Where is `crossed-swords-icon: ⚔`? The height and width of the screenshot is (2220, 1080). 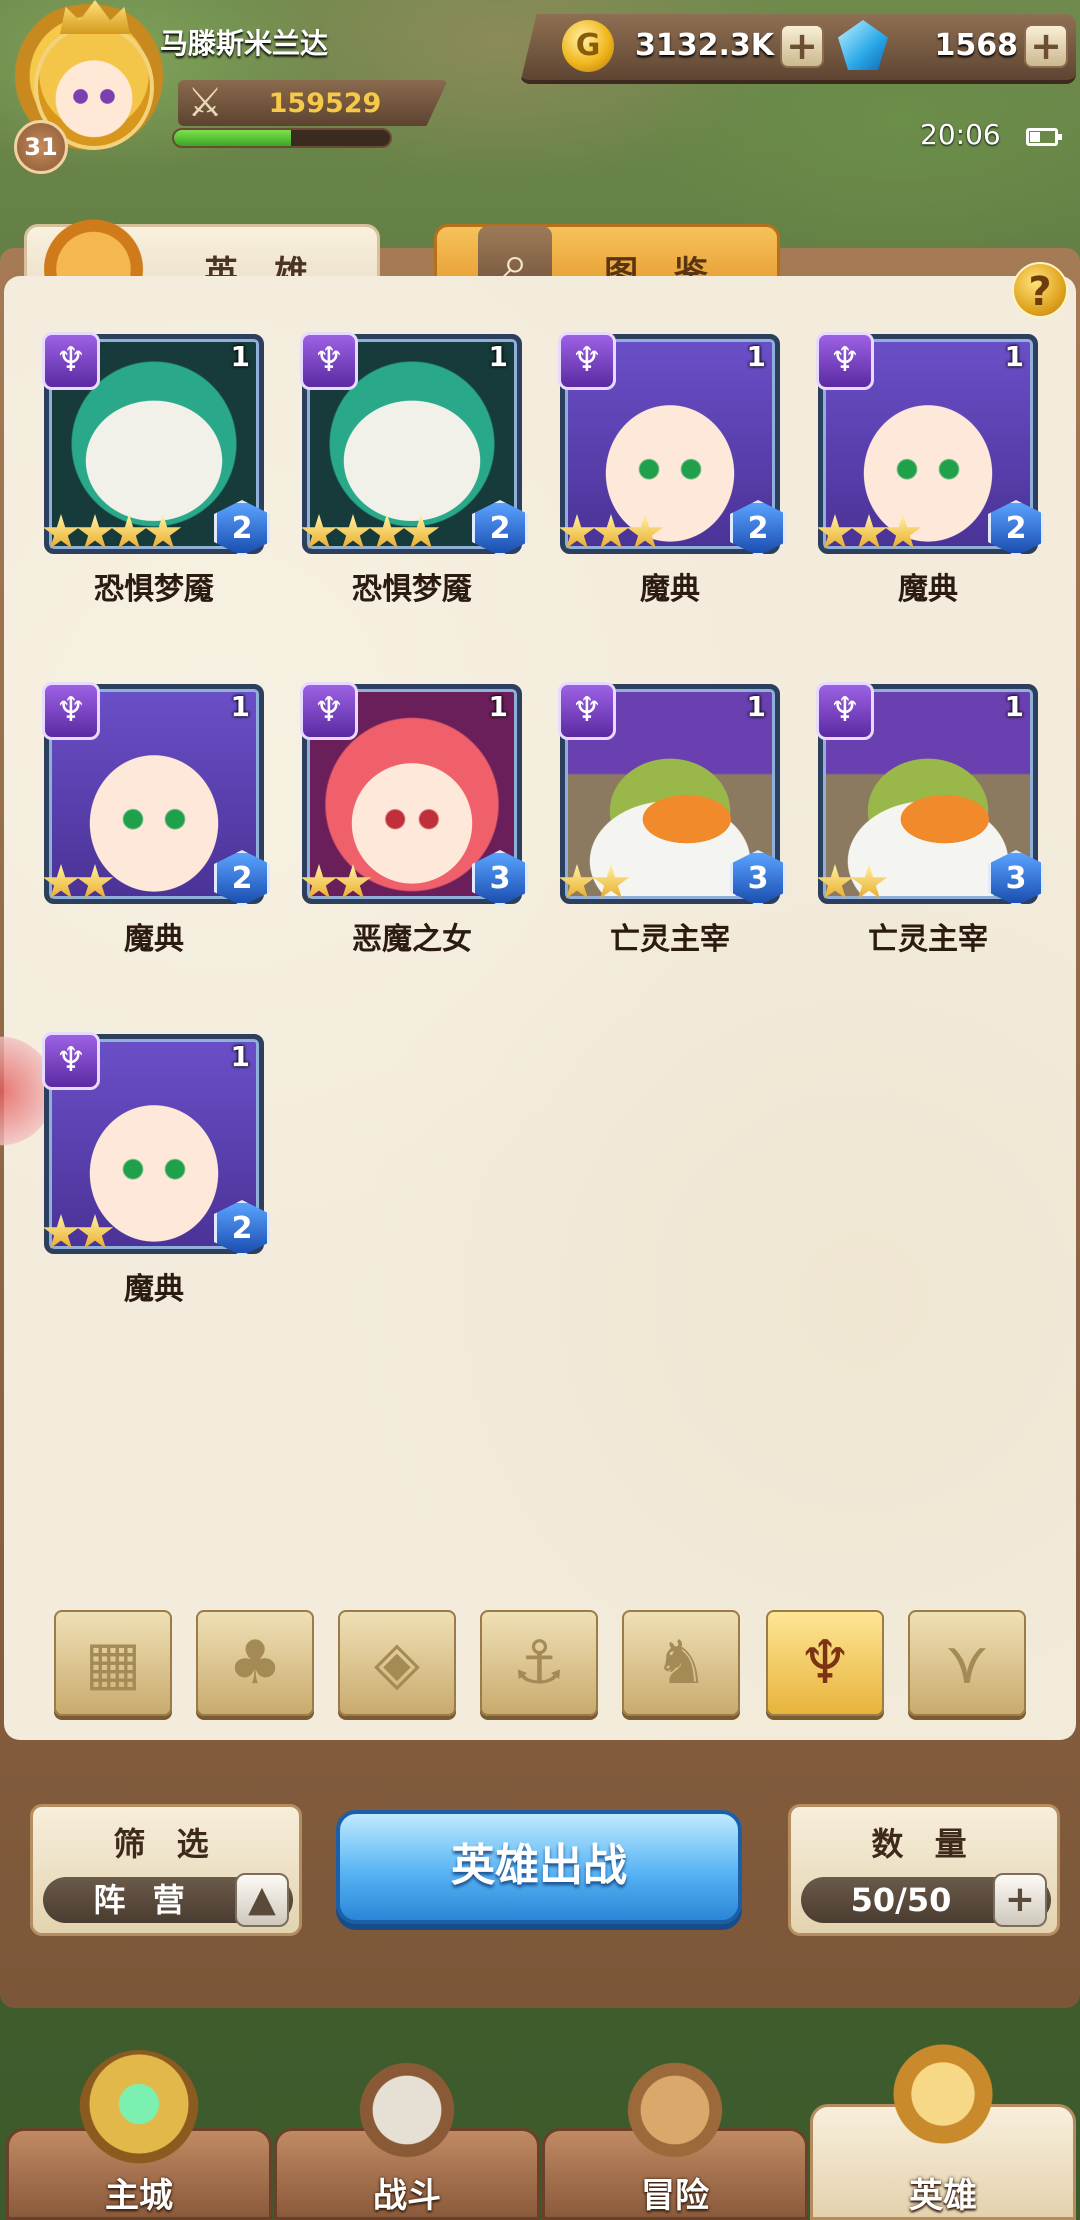 crossed-swords-icon: ⚔ is located at coordinates (205, 103).